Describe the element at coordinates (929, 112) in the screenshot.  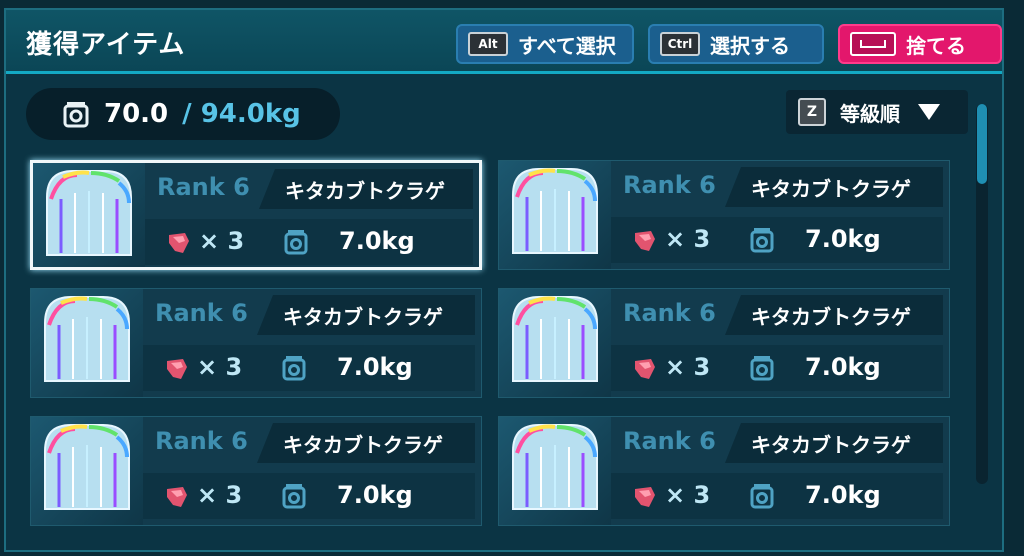
I see `triangle-down-icon` at that location.